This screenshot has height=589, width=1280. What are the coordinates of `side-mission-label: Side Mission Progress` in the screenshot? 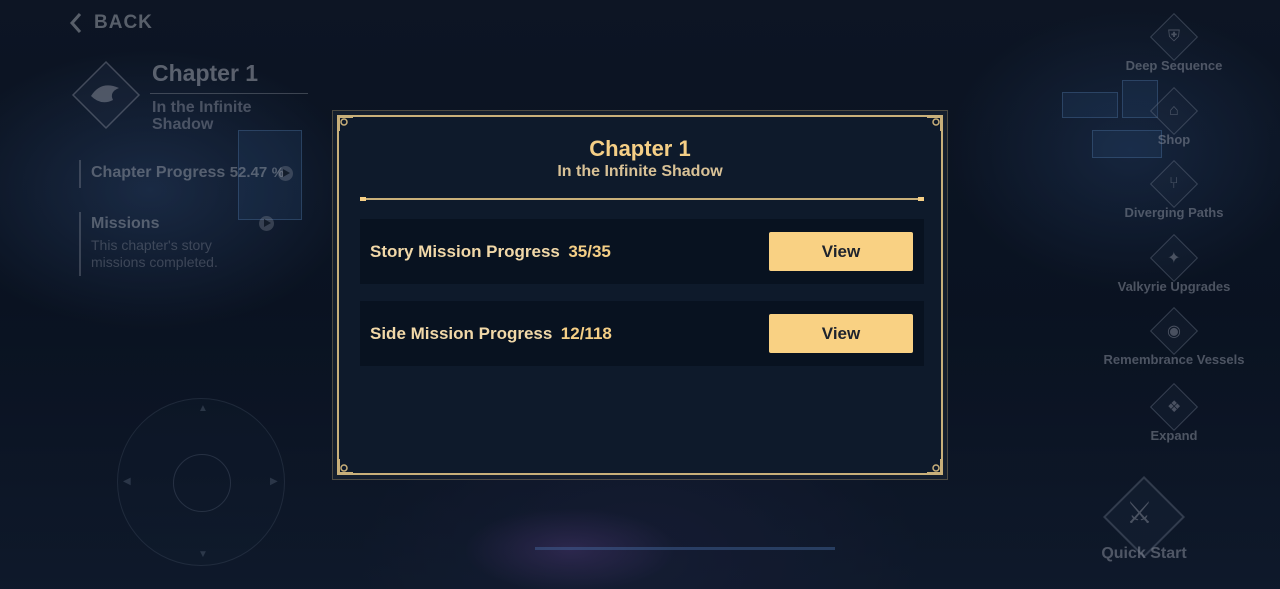 It's located at (461, 333).